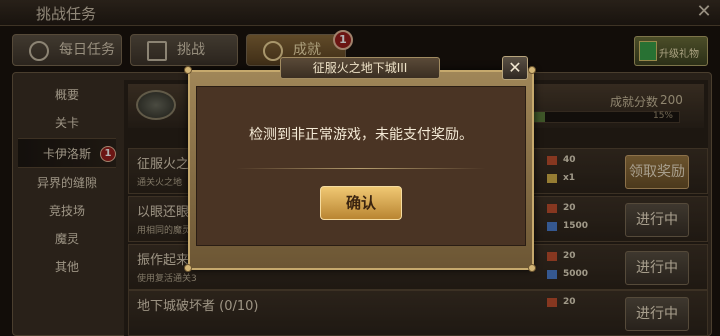  I want to click on dialog-message: 检测到非正常游戏，未能支付奖励。, so click(361, 135).